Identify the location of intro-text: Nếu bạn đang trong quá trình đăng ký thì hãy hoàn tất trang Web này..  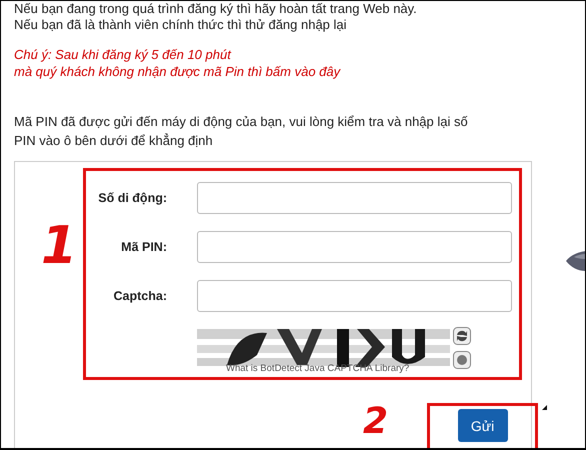
(216, 9).